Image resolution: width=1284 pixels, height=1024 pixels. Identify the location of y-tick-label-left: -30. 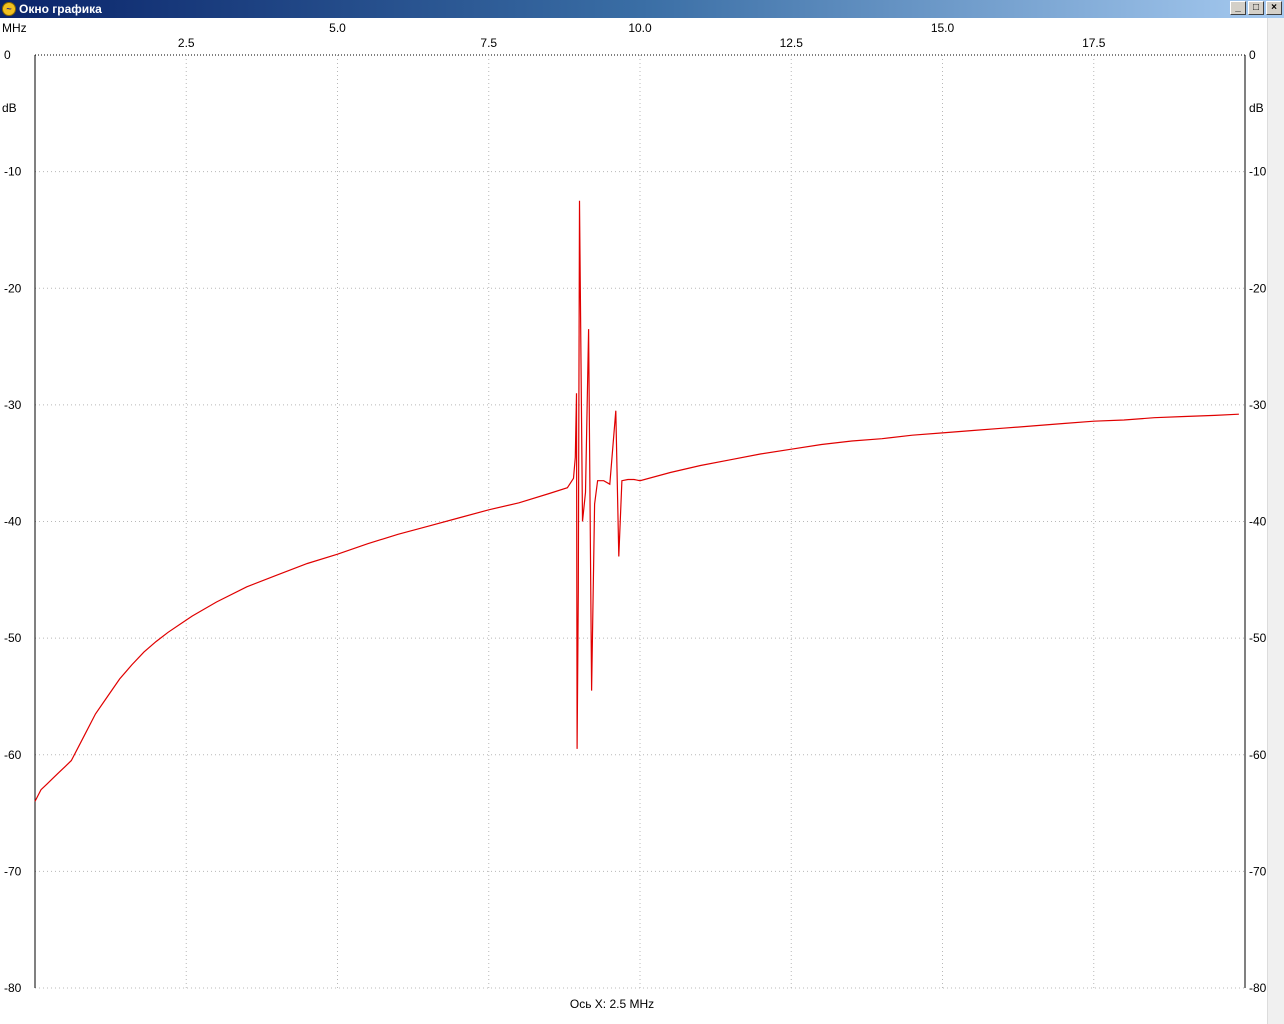
(13, 405).